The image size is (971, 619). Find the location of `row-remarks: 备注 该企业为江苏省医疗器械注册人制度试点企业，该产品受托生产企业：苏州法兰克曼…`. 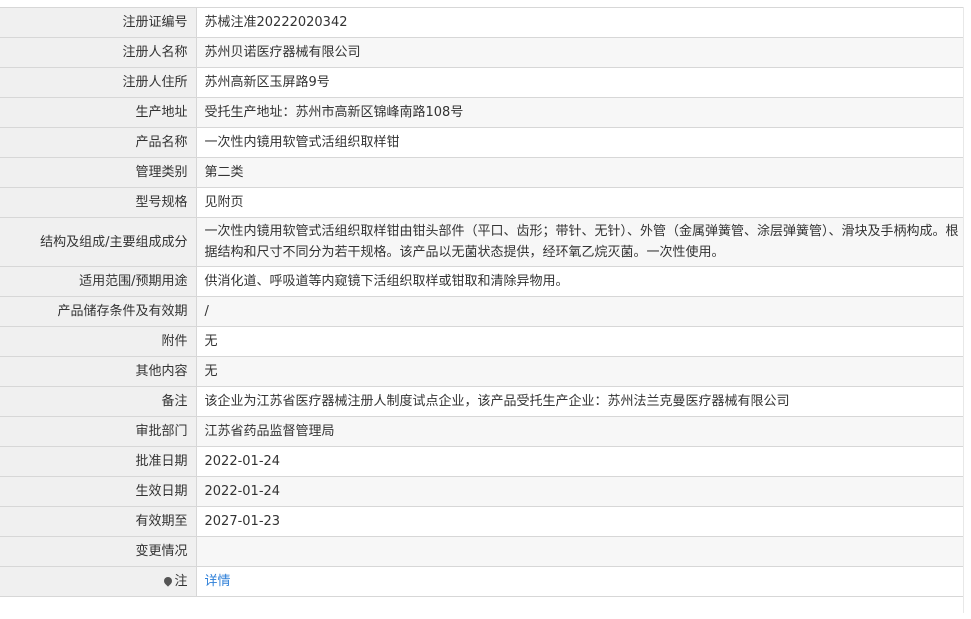

row-remarks: 备注 该企业为江苏省医疗器械注册人制度试点企业，该产品受托生产企业：苏州法兰克曼… is located at coordinates (481, 401).